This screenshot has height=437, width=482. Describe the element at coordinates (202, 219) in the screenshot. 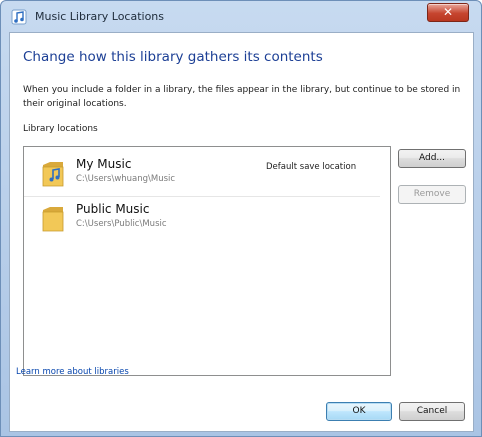

I see `list-item-public-music: Public Music C:\Users\Public\Music` at that location.